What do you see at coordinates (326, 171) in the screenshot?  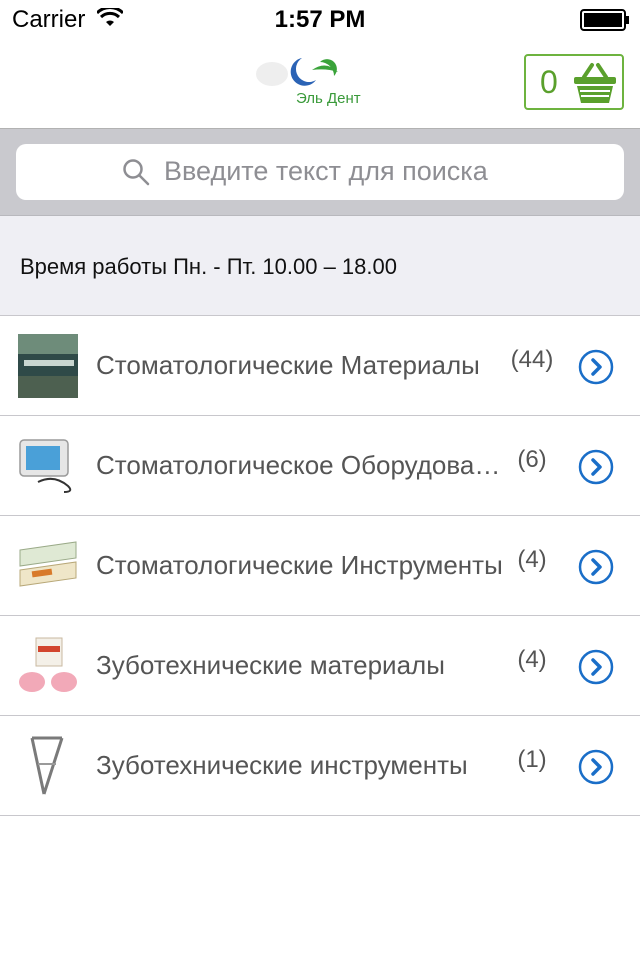 I see `search-placeholder: Введите текст для поиска` at bounding box center [326, 171].